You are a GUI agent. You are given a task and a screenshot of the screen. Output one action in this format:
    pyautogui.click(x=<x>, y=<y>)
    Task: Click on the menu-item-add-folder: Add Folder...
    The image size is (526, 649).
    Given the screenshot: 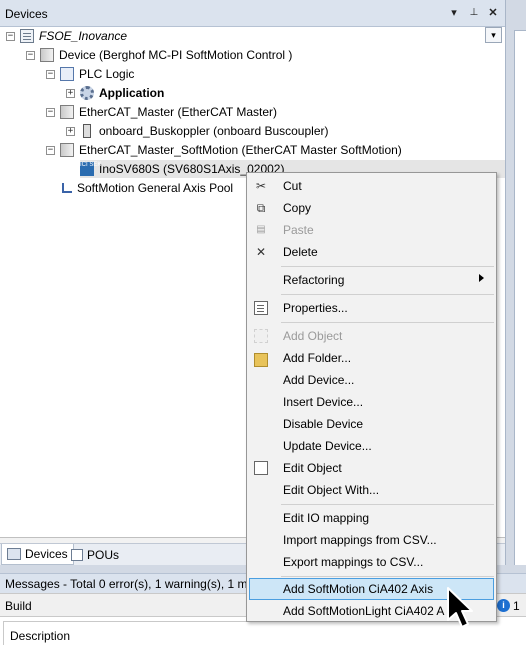 What is the action you would take?
    pyautogui.click(x=371, y=358)
    